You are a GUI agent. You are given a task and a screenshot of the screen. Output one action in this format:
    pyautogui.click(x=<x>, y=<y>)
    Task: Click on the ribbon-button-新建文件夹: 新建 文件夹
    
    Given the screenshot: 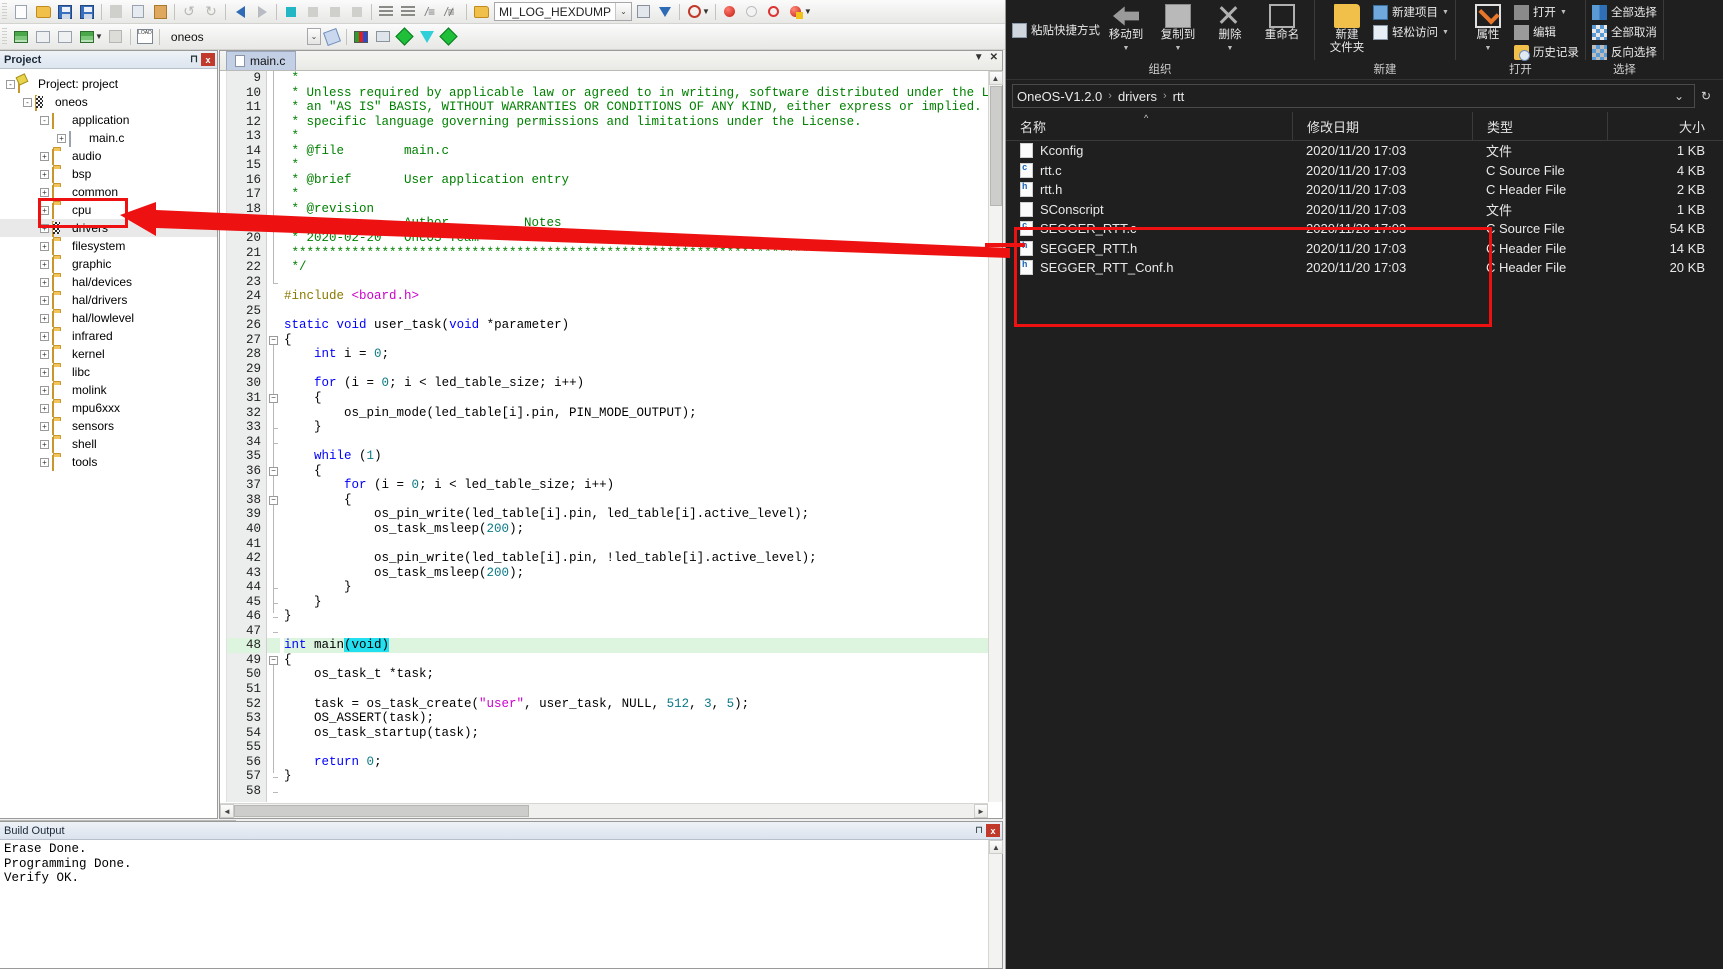 What is the action you would take?
    pyautogui.click(x=1347, y=28)
    